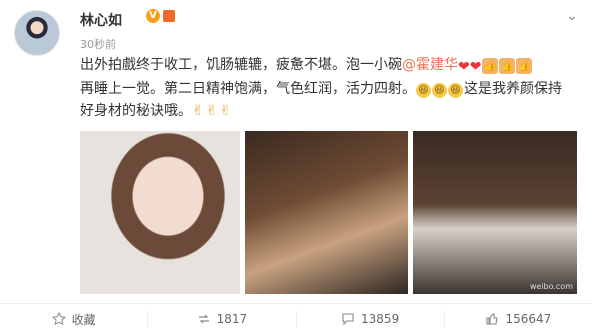 Image resolution: width=592 pixels, height=334 pixels. I want to click on text-segment: 出外拍戲终于收工，饥肠辘辘，疲惫不堪。泡一小碗, so click(241, 65).